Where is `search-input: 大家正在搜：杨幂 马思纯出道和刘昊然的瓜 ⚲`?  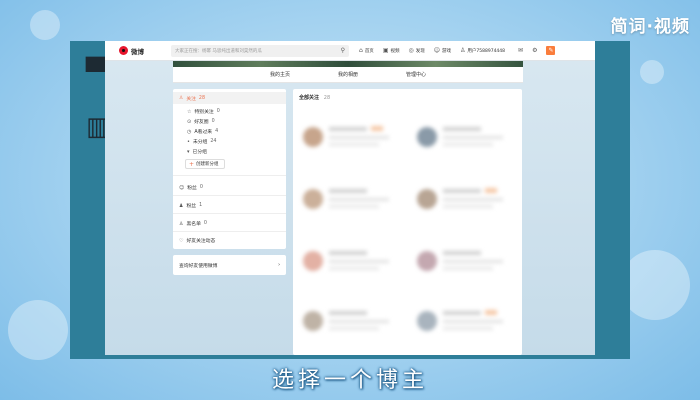
search-input: 大家正在搜：杨幂 马思纯出道和刘昊然的瓜 ⚲ is located at coordinates (260, 50).